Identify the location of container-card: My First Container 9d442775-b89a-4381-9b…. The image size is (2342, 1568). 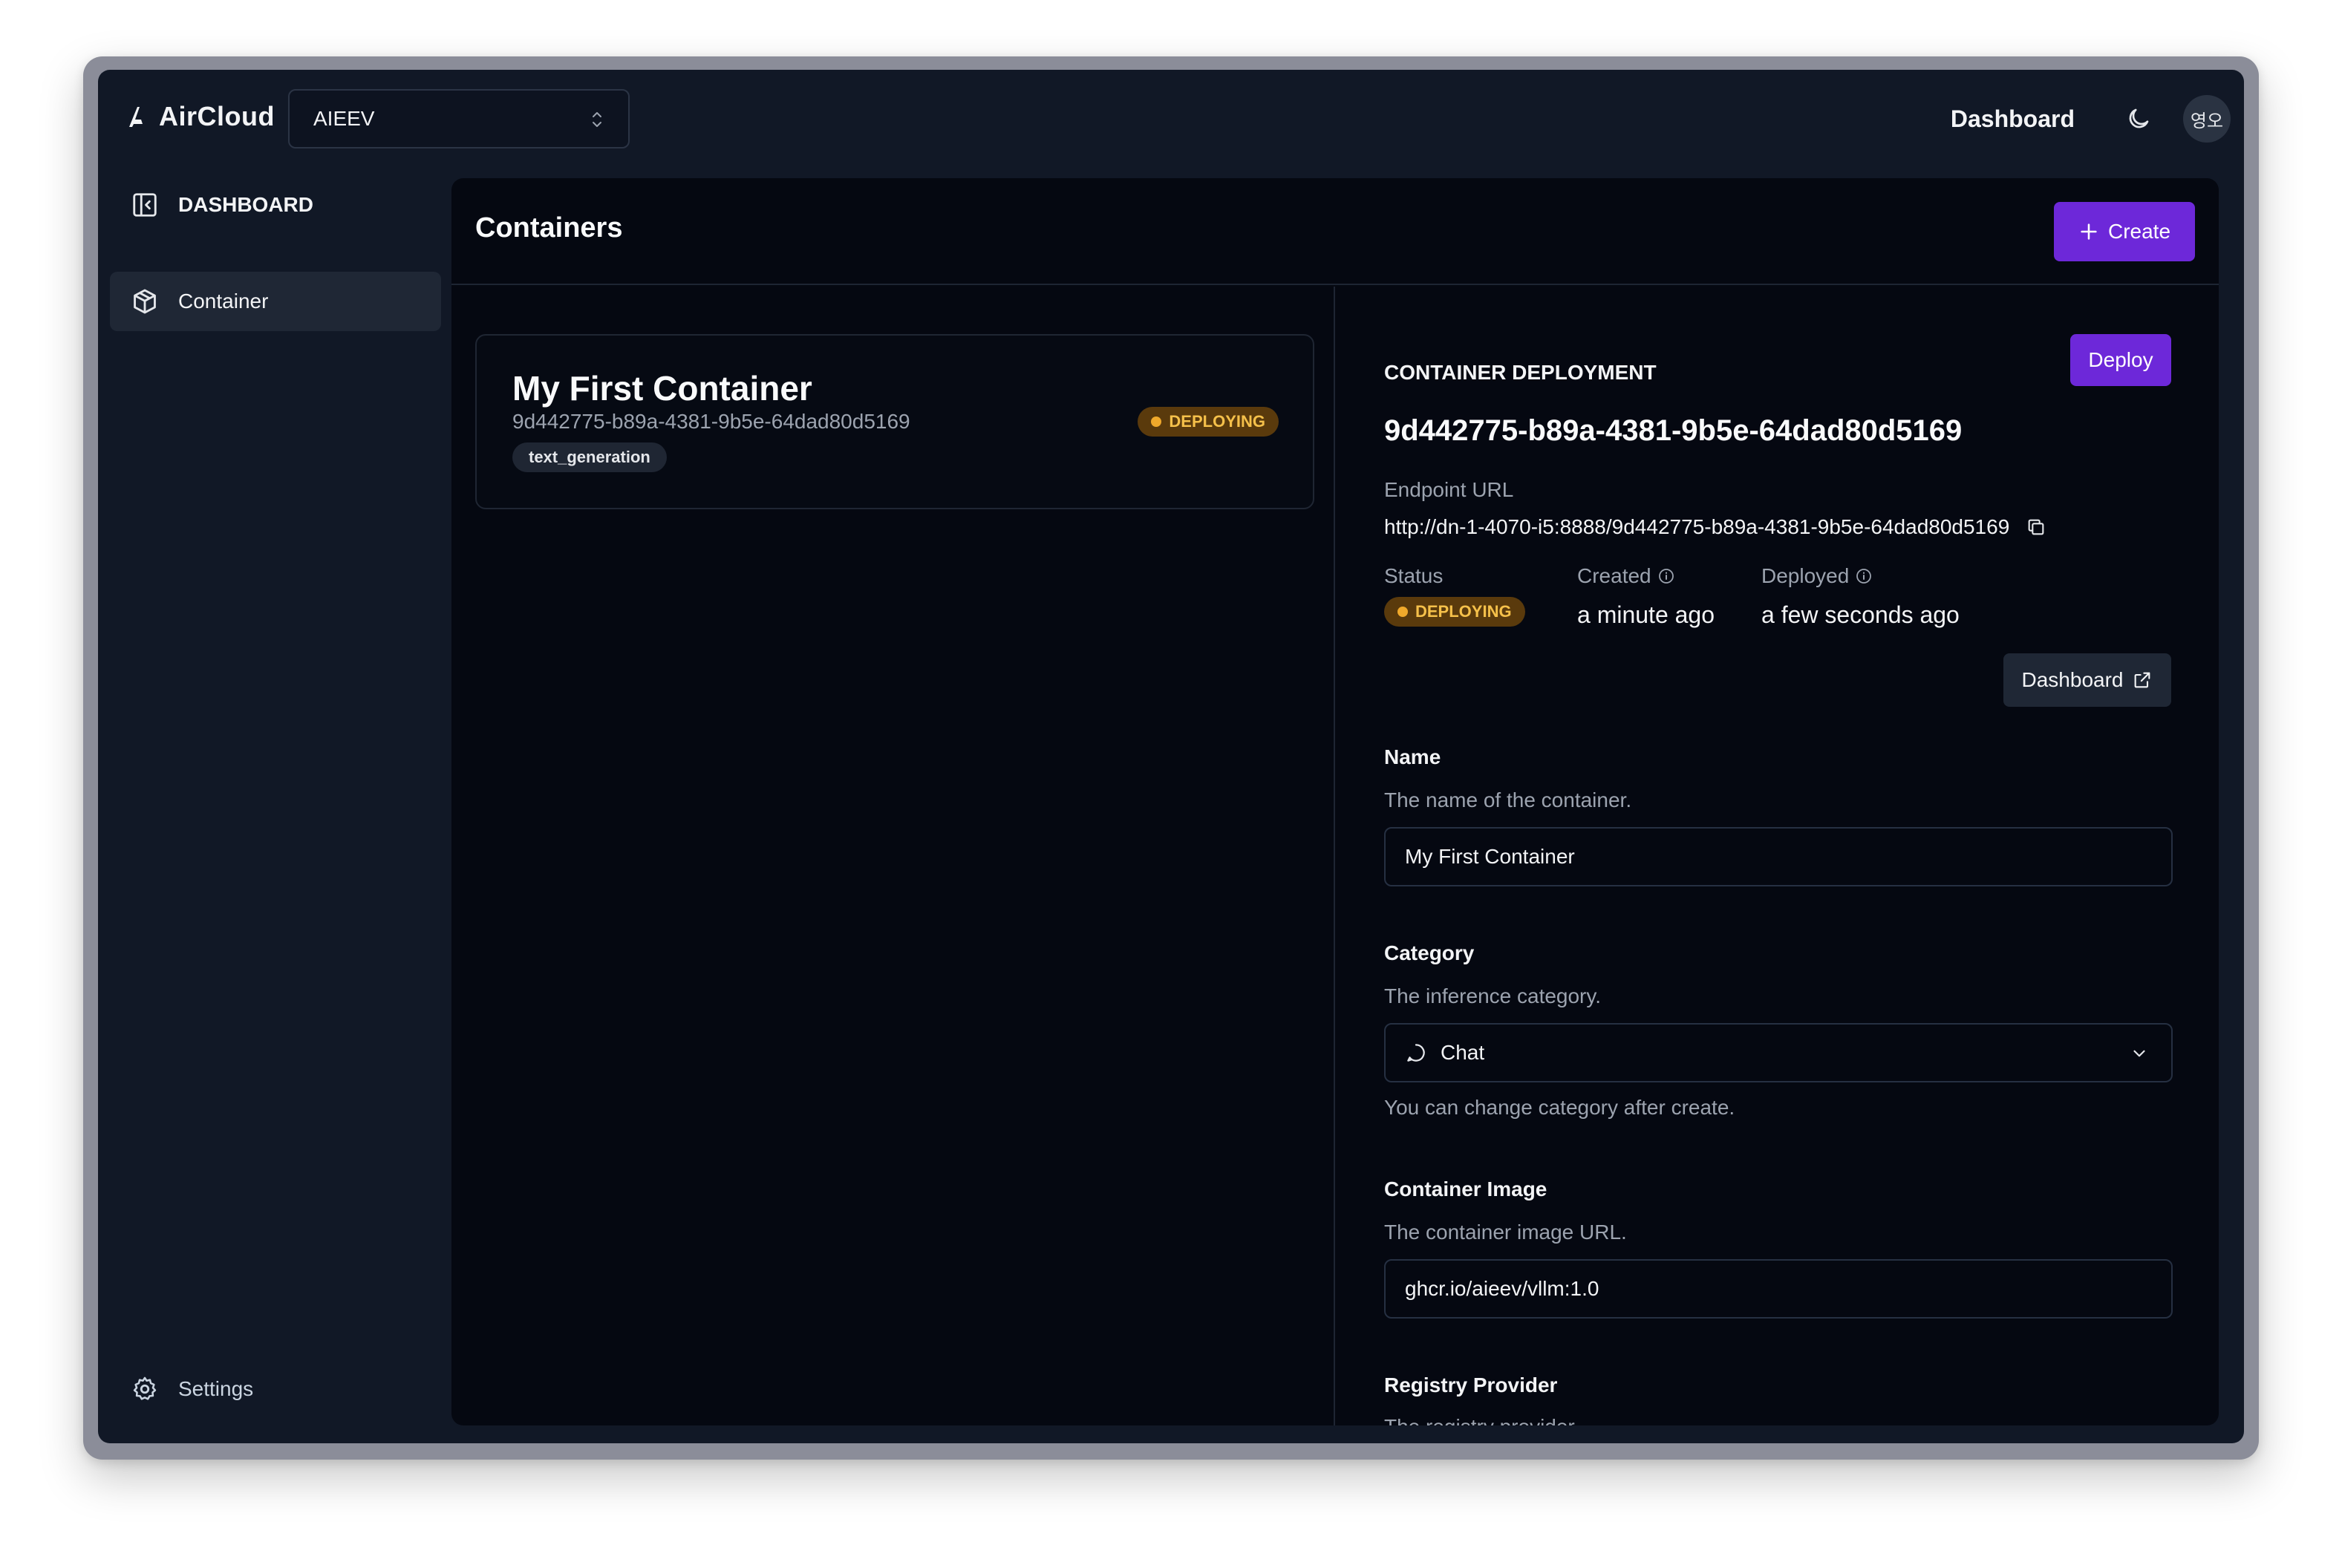
(894, 421).